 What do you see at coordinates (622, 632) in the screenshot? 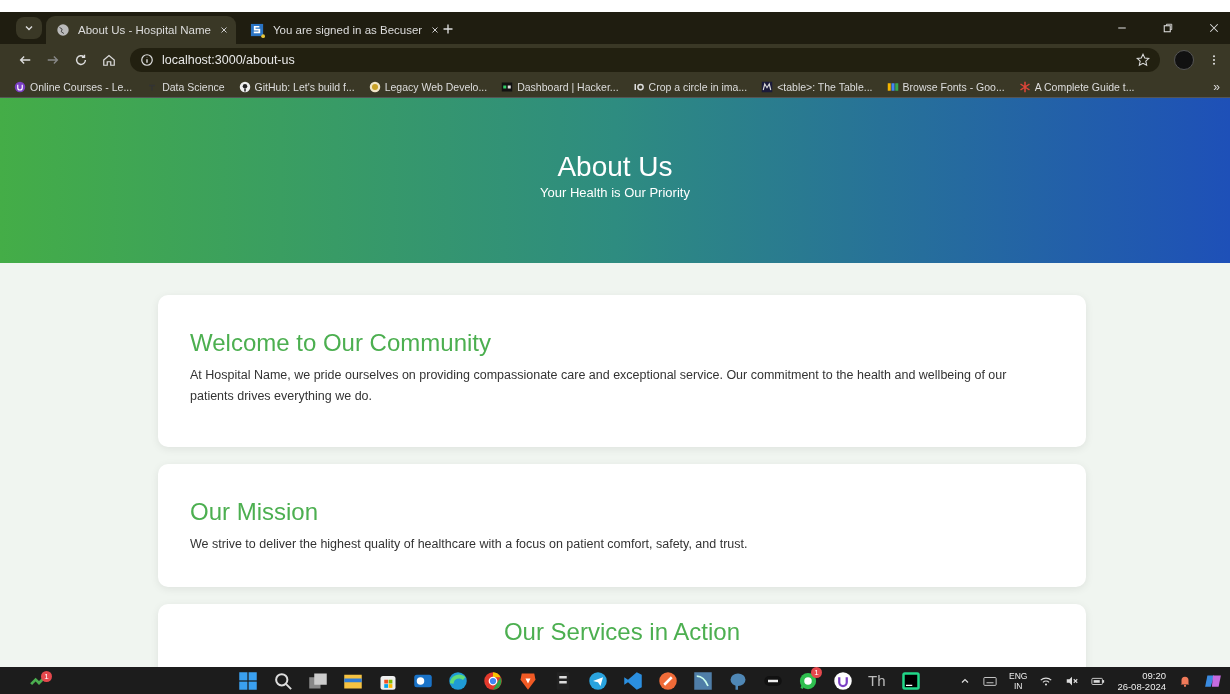
I see `section-heading: Our Services in Action` at bounding box center [622, 632].